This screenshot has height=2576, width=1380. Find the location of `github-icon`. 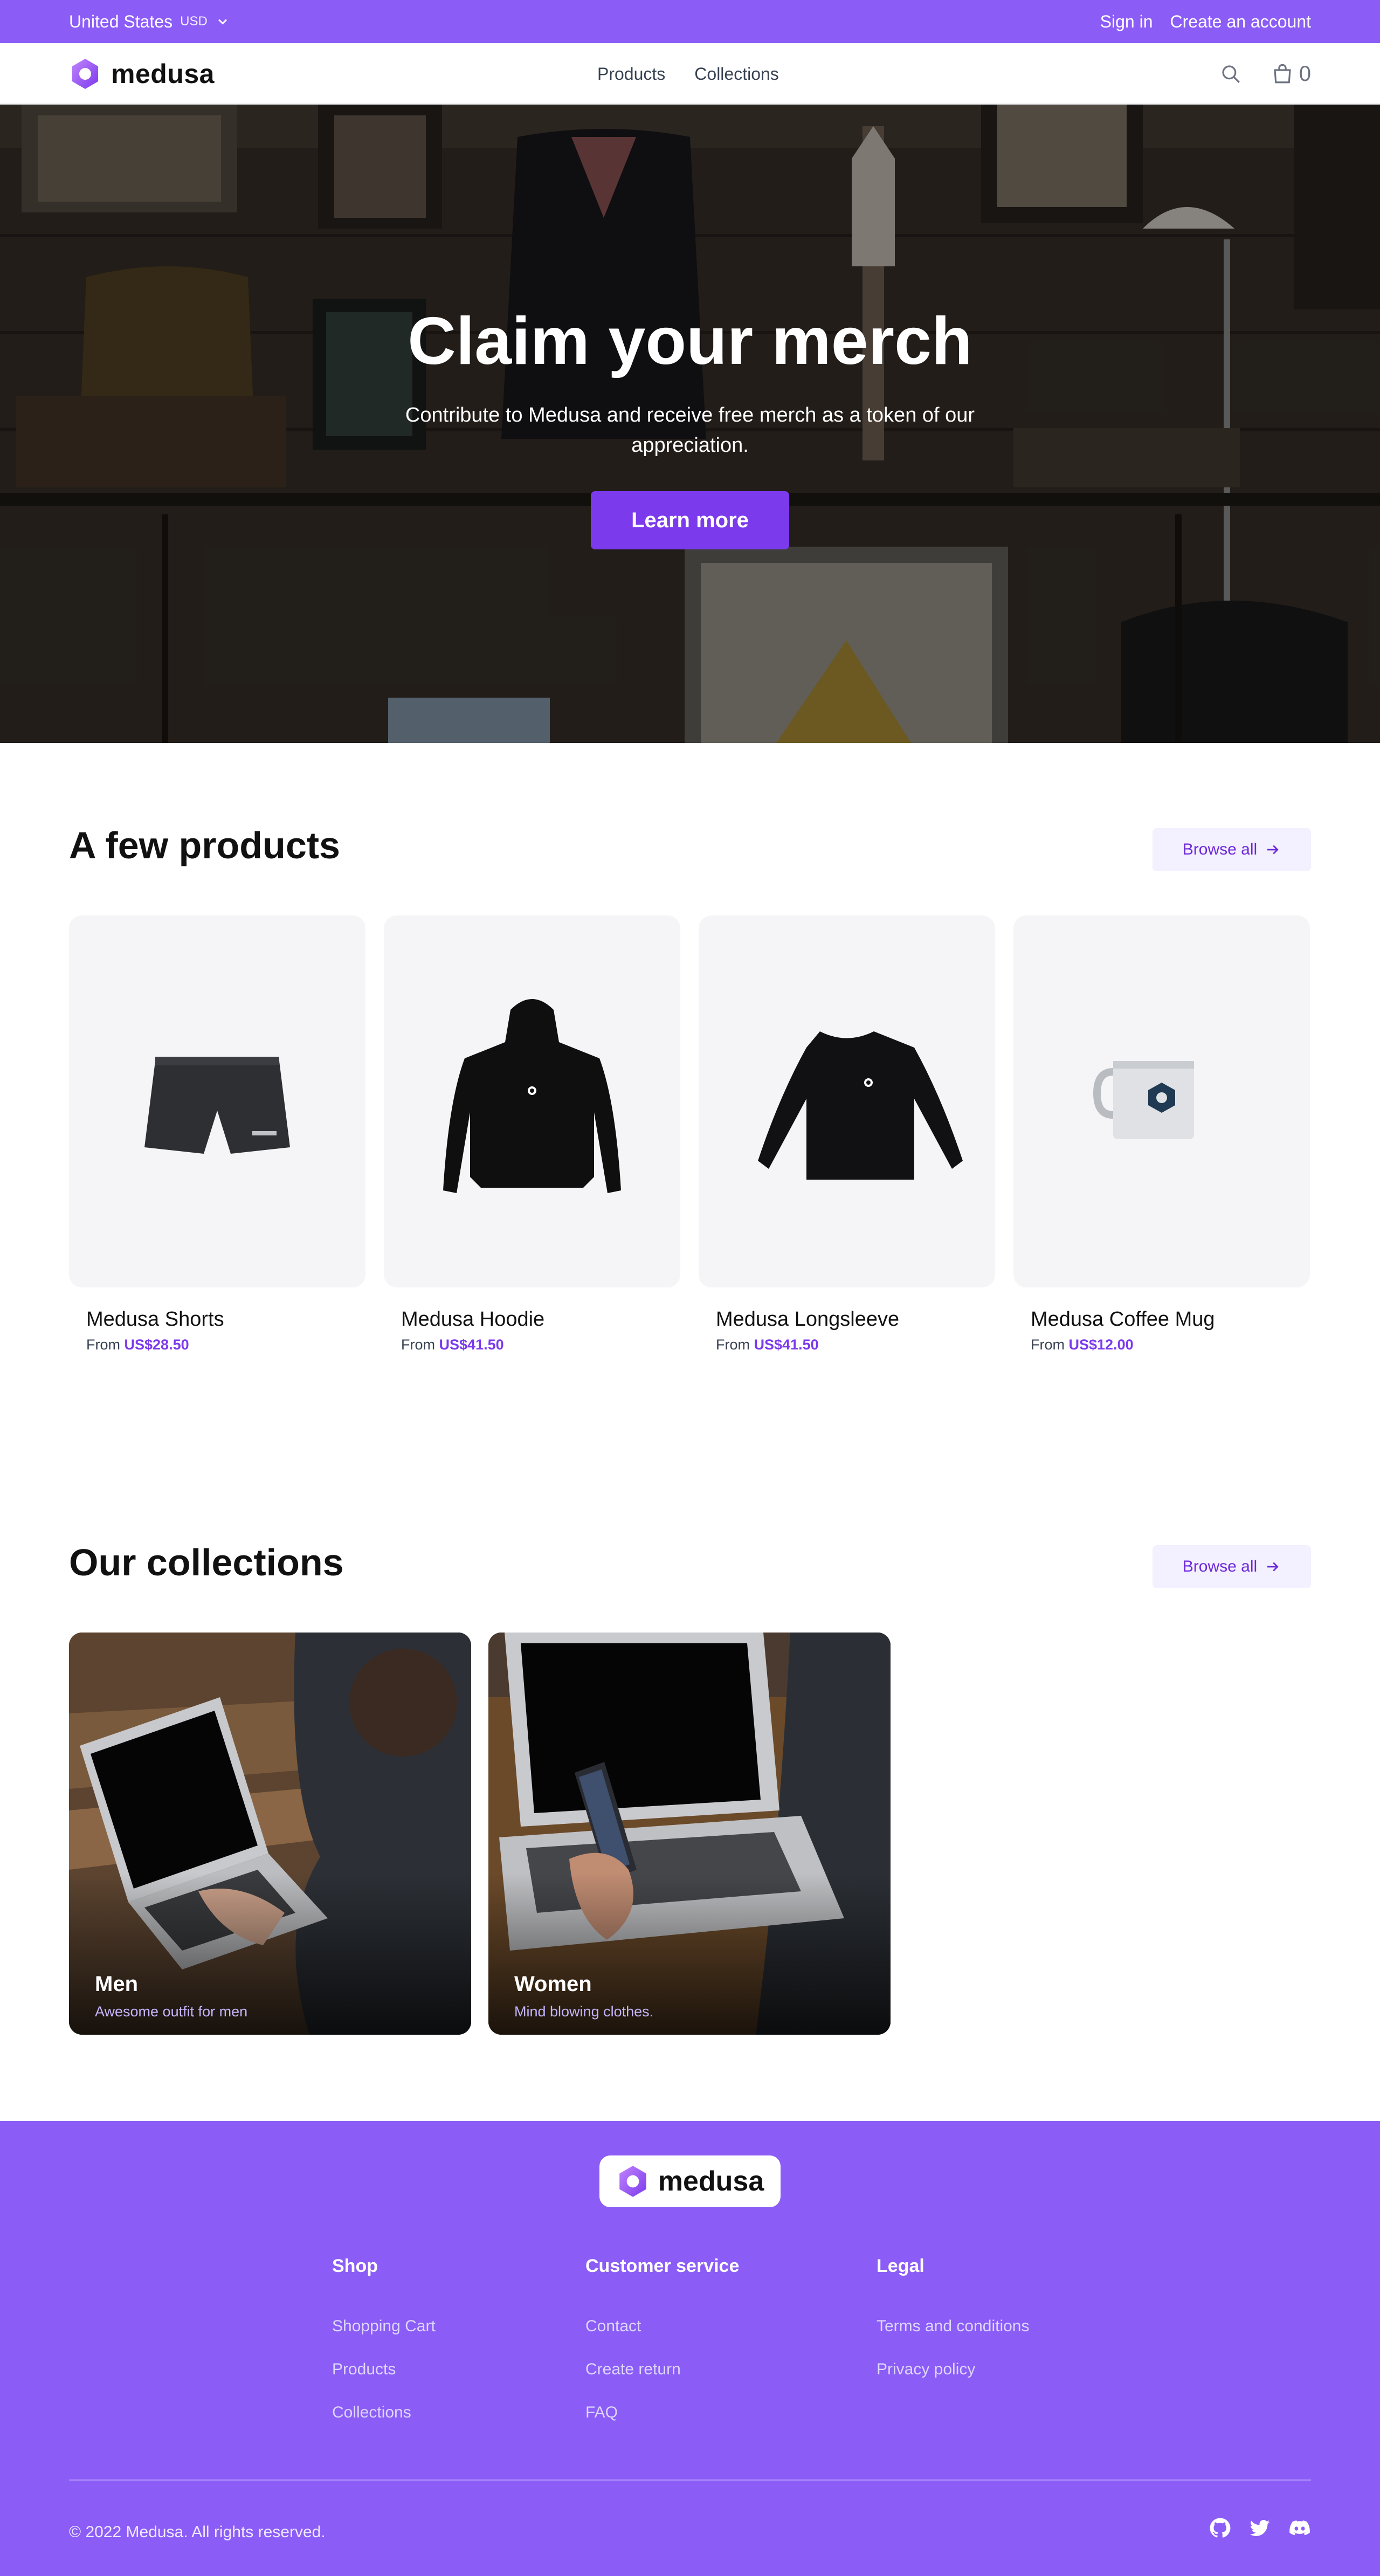

github-icon is located at coordinates (1220, 2528).